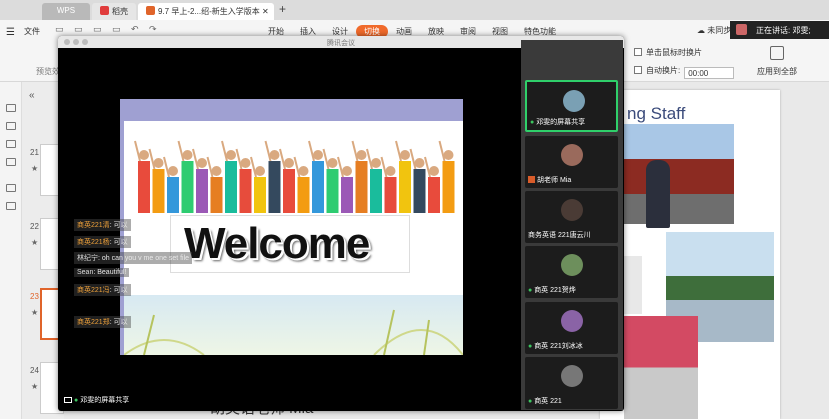 The width and height of the screenshot is (829, 419). What do you see at coordinates (678, 174) in the screenshot?
I see `photo-forbidden-city` at bounding box center [678, 174].